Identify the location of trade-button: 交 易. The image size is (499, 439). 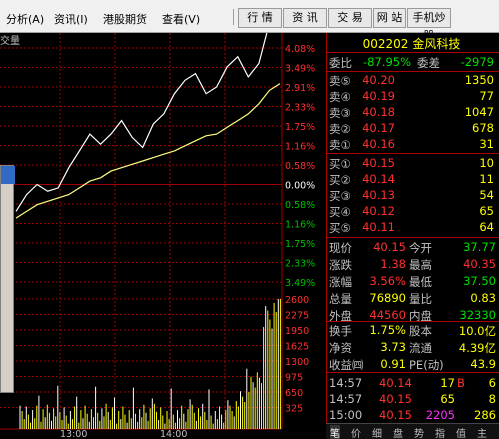
(350, 18).